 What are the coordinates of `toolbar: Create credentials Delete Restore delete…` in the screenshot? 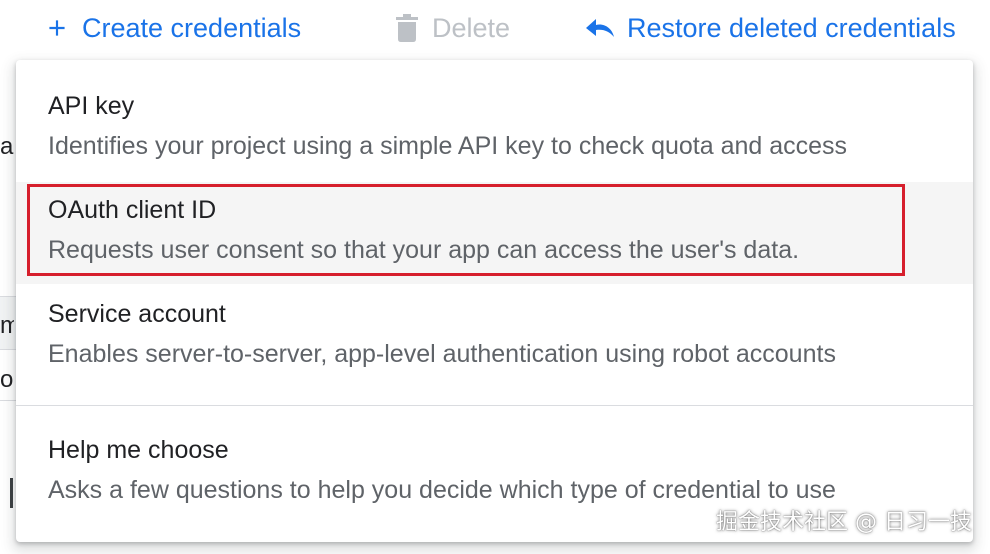 It's located at (495, 28).